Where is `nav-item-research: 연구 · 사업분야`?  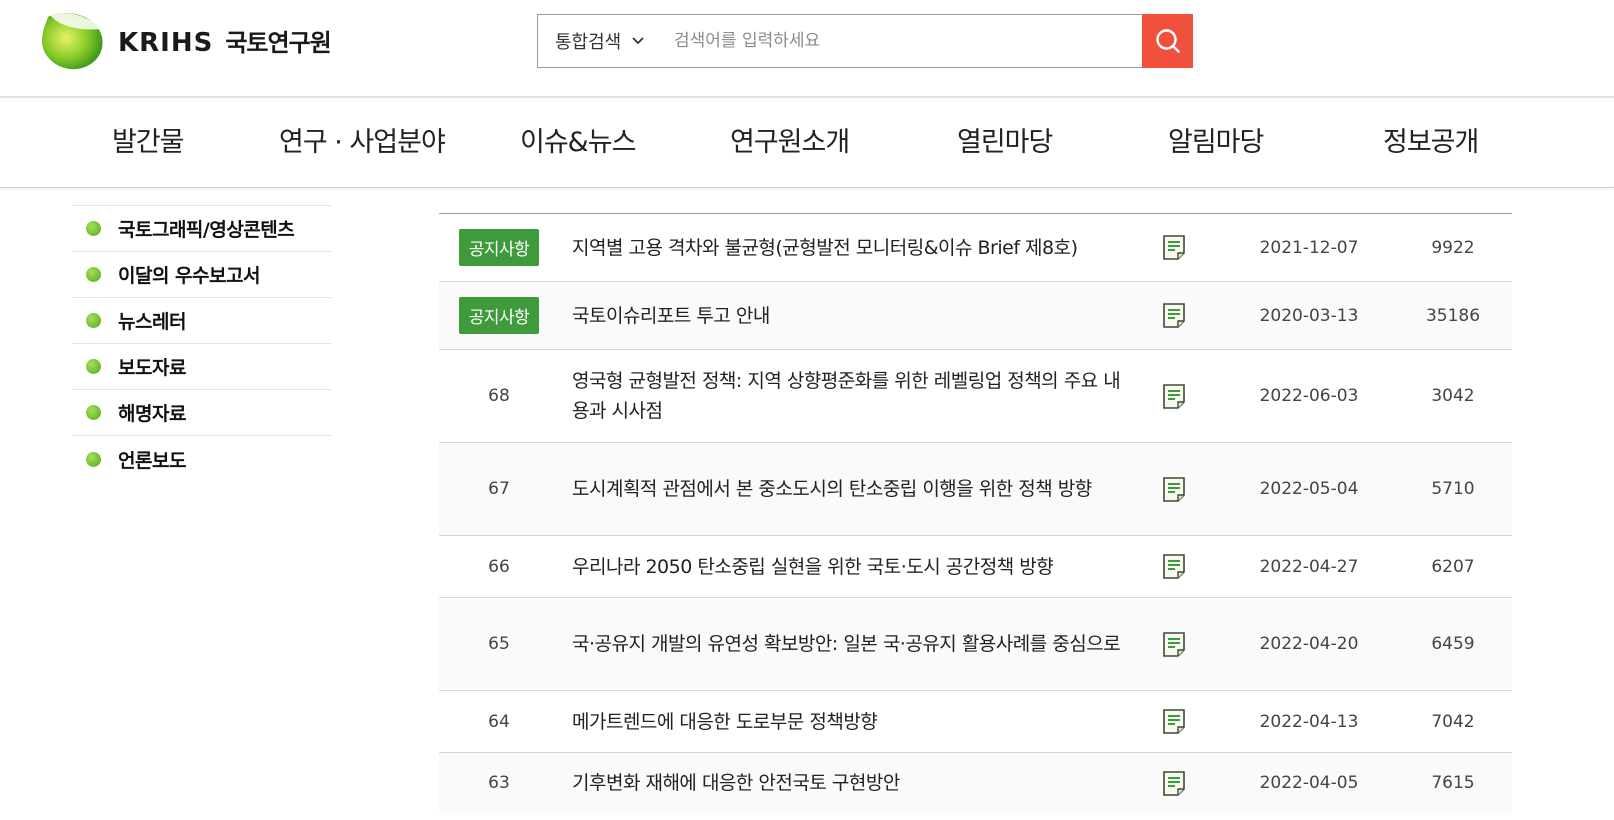
nav-item-research: 연구 · 사업분야 is located at coordinates (362, 139).